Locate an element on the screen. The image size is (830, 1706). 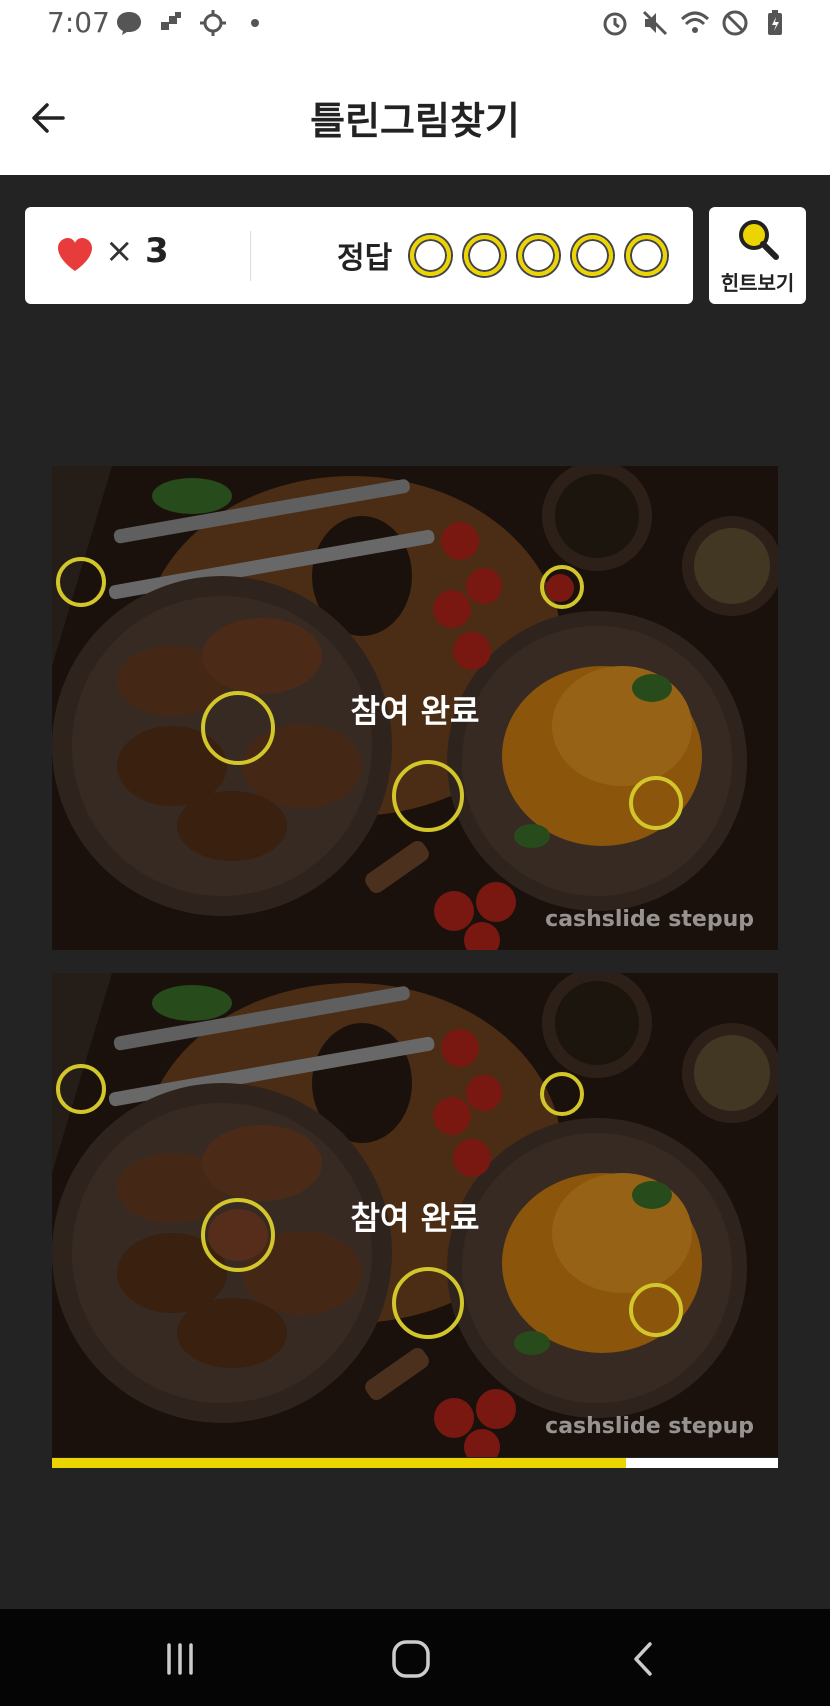
home-button is located at coordinates (411, 1659).